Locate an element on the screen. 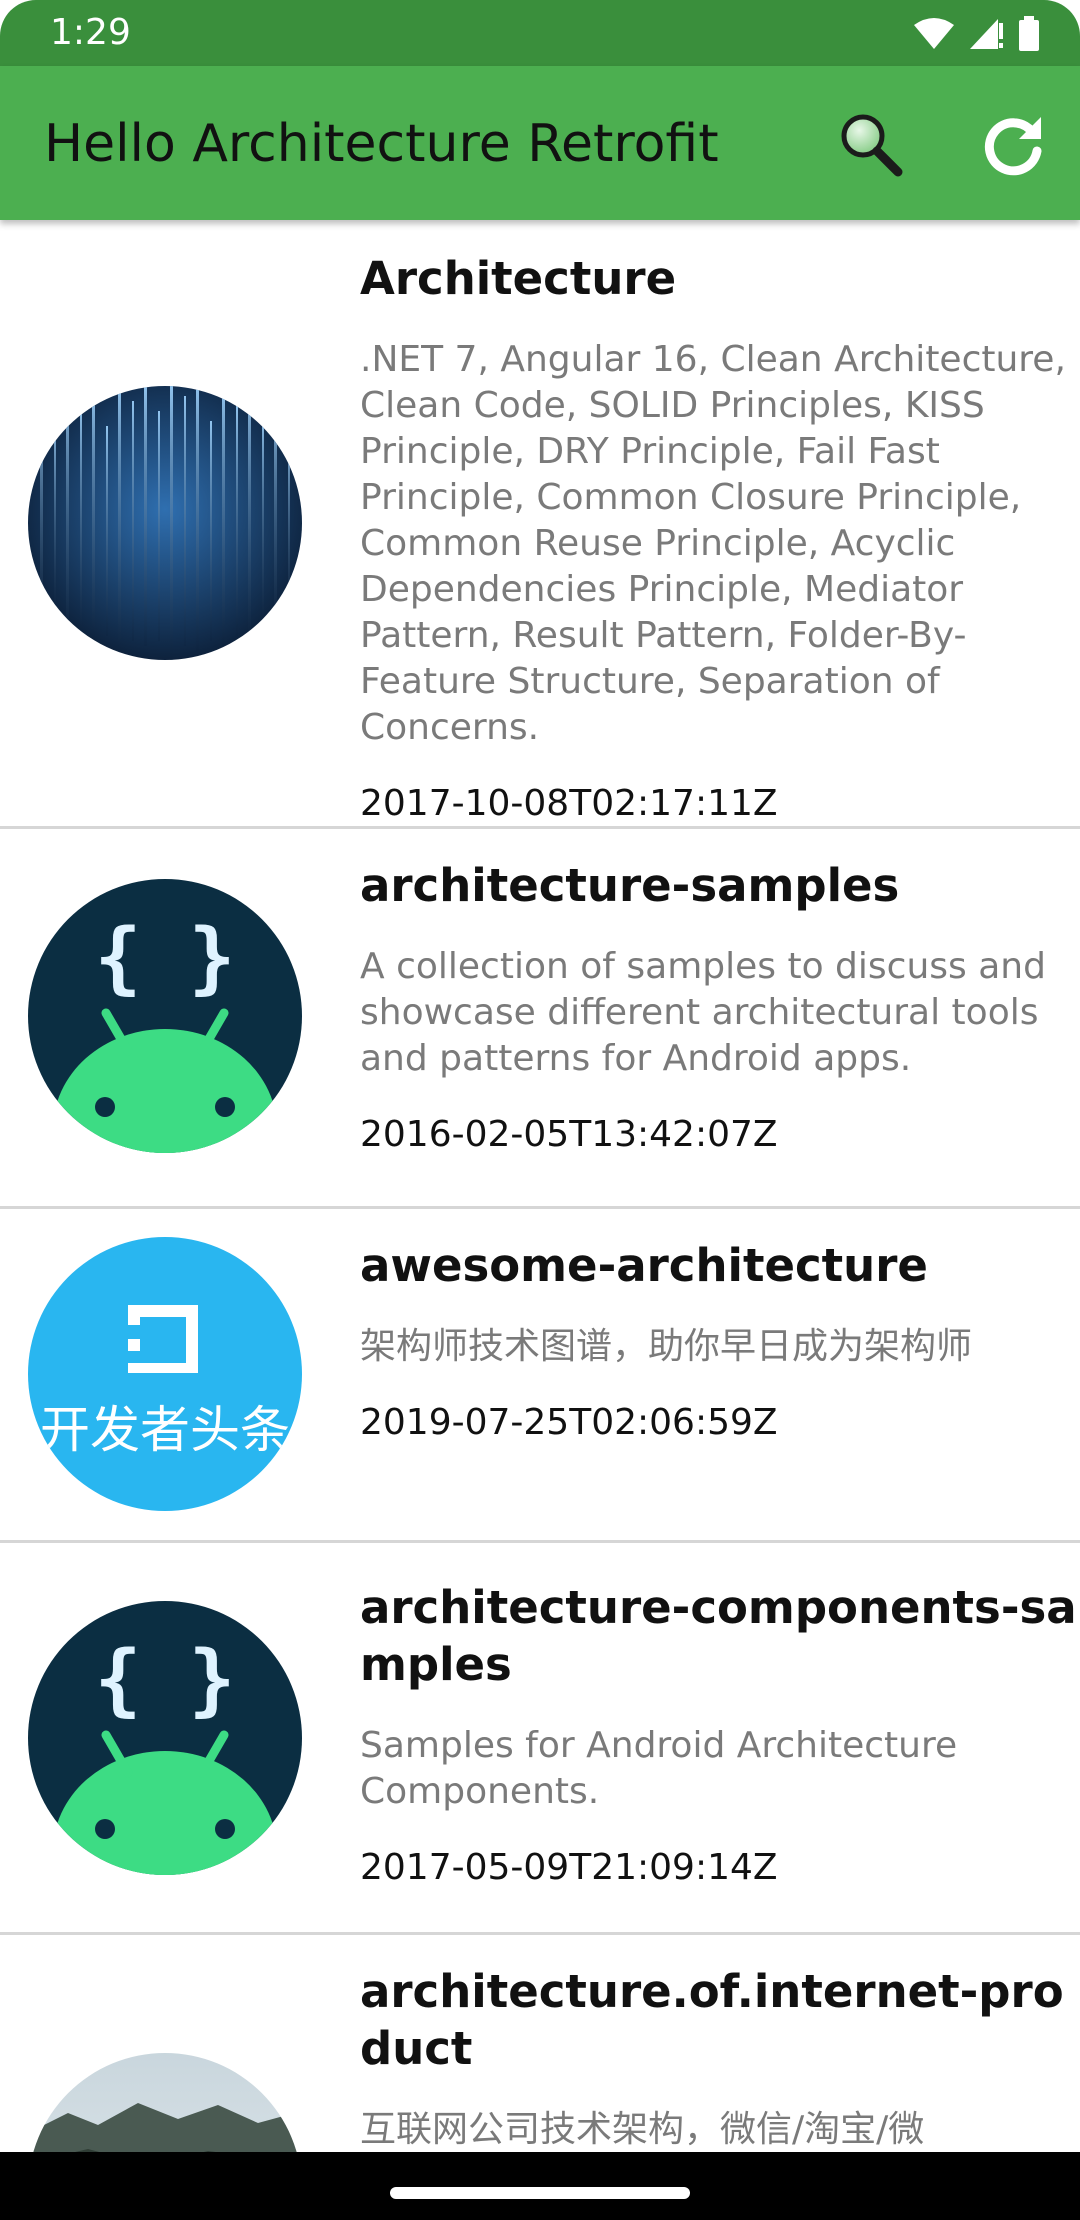  repo-name: architecture-samples is located at coordinates (630, 885).